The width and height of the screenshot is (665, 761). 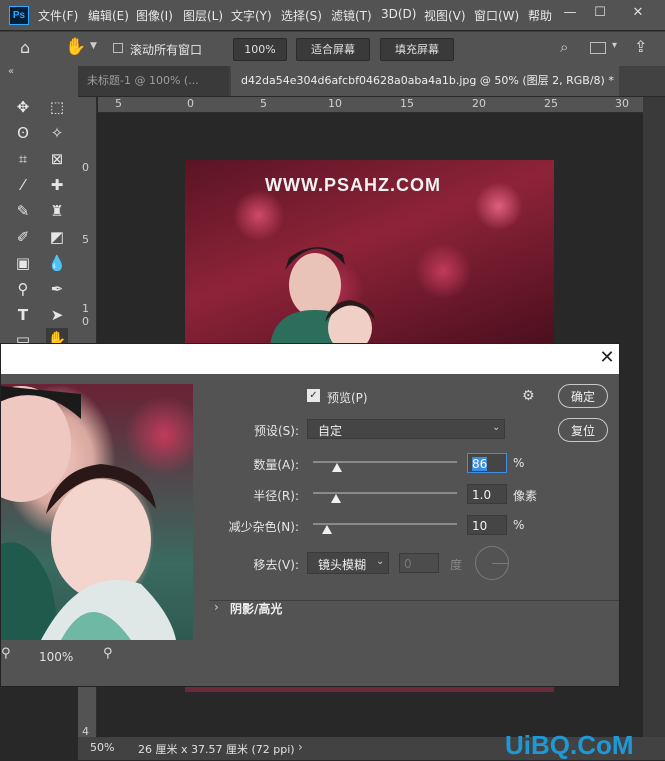 What do you see at coordinates (479, 103) in the screenshot?
I see `ruler-tick: 20` at bounding box center [479, 103].